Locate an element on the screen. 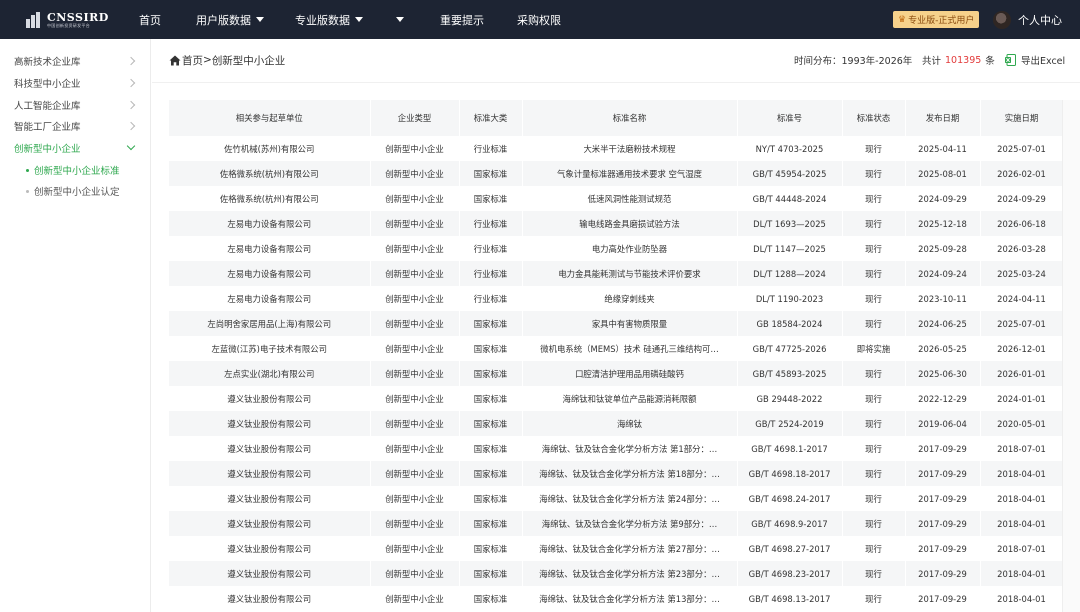 Image resolution: width=1080 pixels, height=612 pixels. nav-pro-data: 专业版数据 is located at coordinates (329, 19).